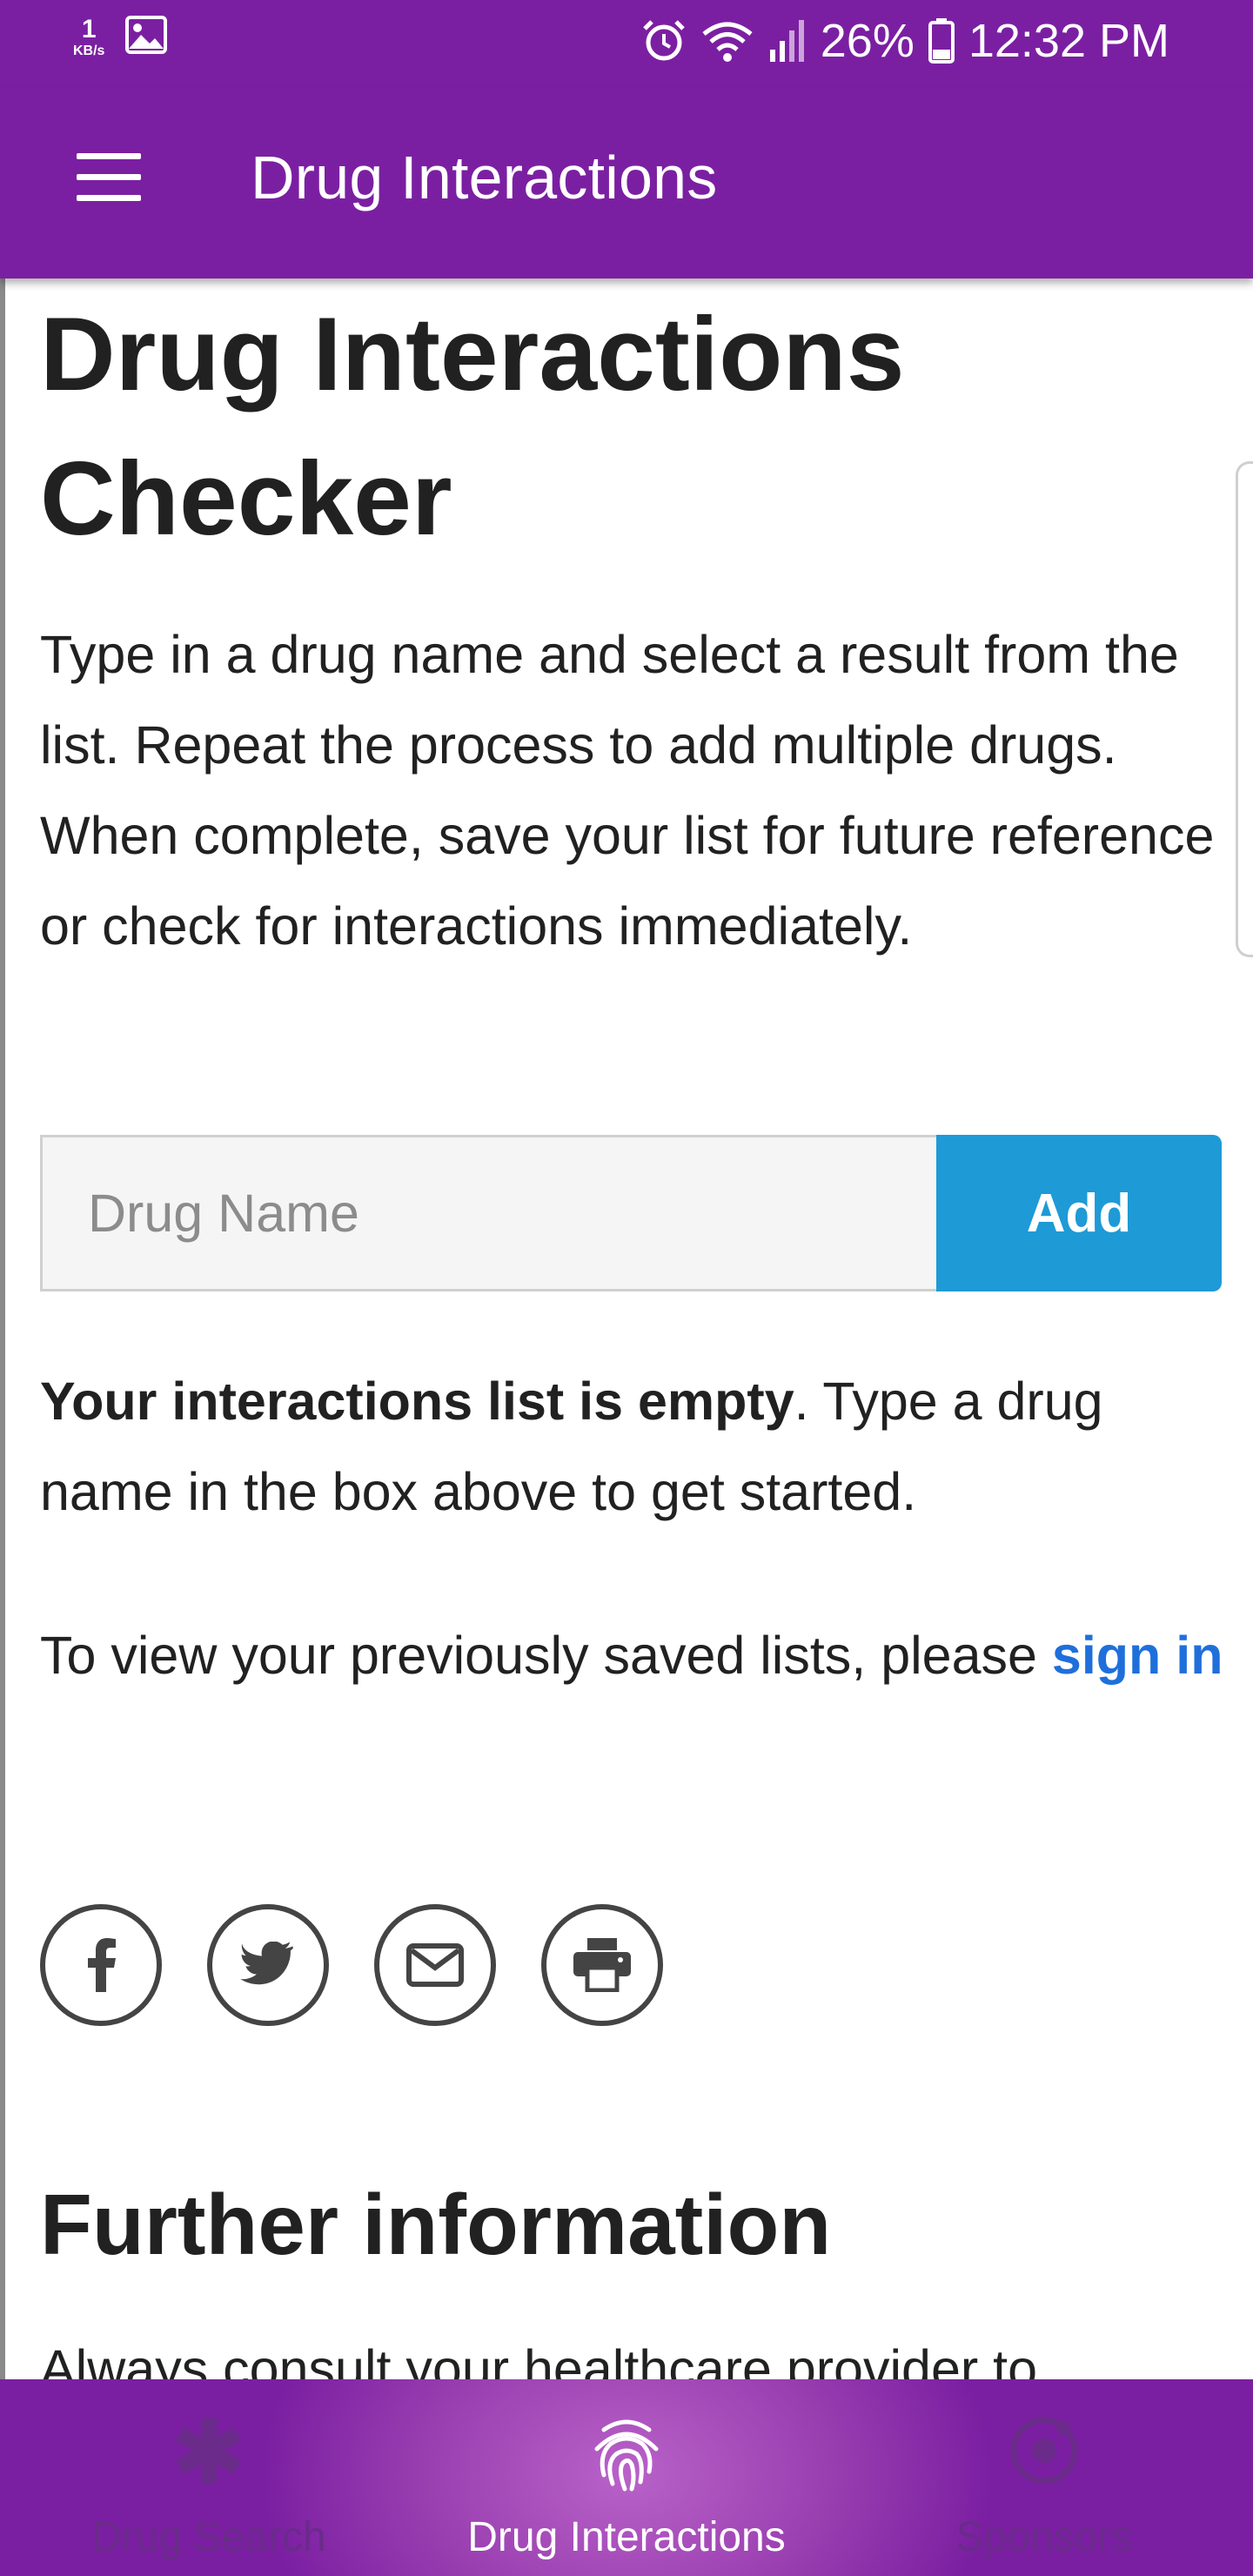  Describe the element at coordinates (1068, 41) in the screenshot. I see `clock: 12:32 PM` at that location.